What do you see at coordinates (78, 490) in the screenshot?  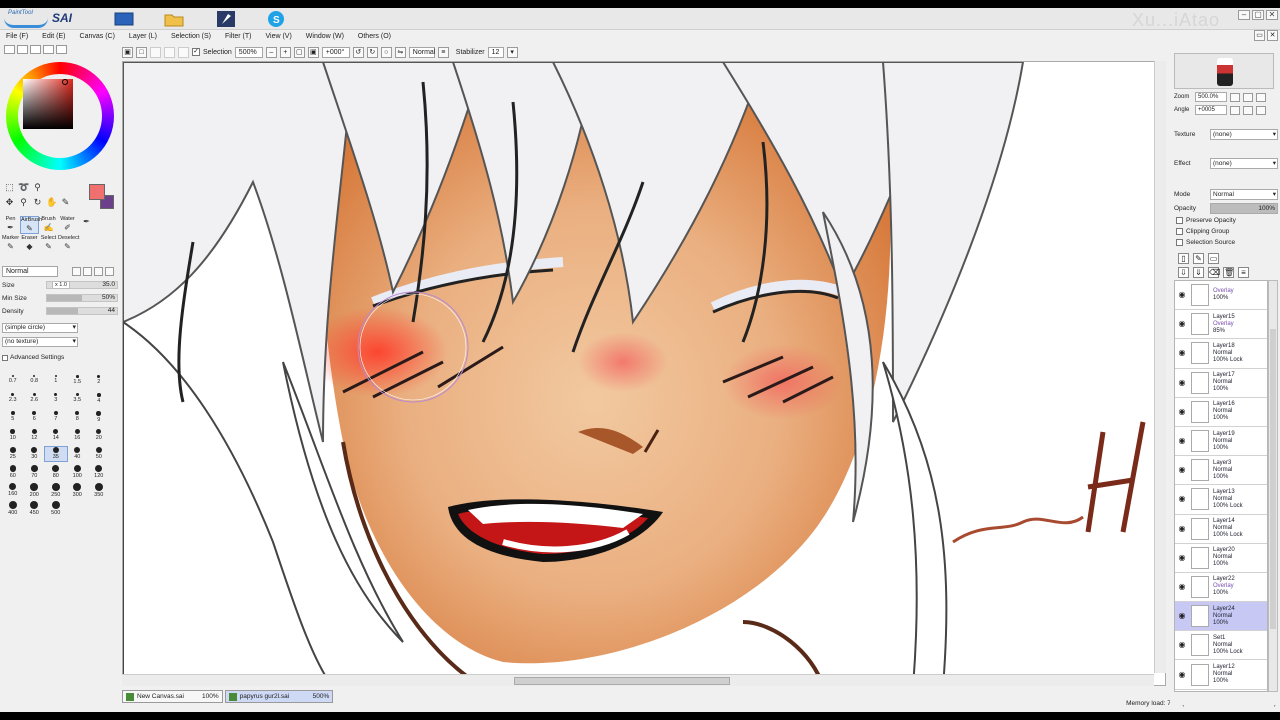 I see `brush-size-preset: 300` at bounding box center [78, 490].